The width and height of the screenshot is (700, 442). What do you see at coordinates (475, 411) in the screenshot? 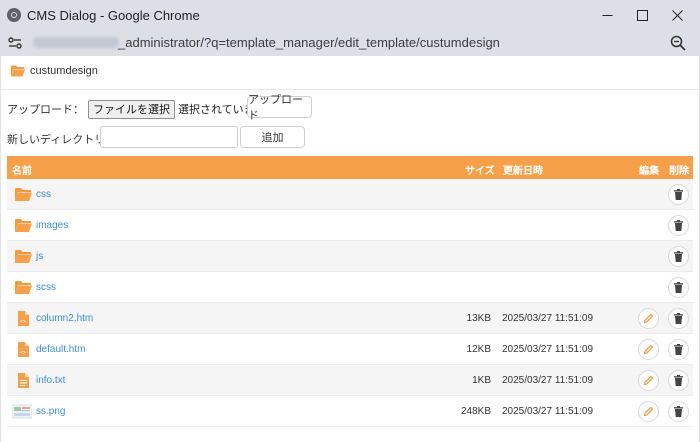
I see `file-size: 248KB` at bounding box center [475, 411].